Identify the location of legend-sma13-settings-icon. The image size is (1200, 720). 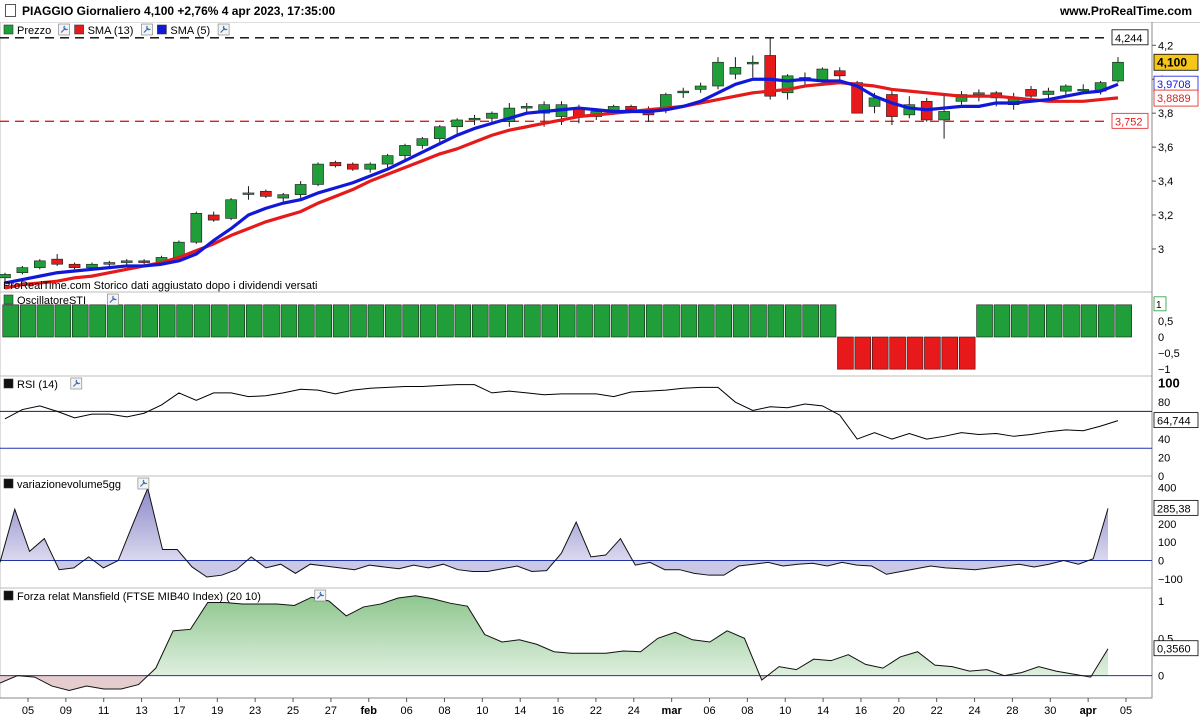
(147, 29).